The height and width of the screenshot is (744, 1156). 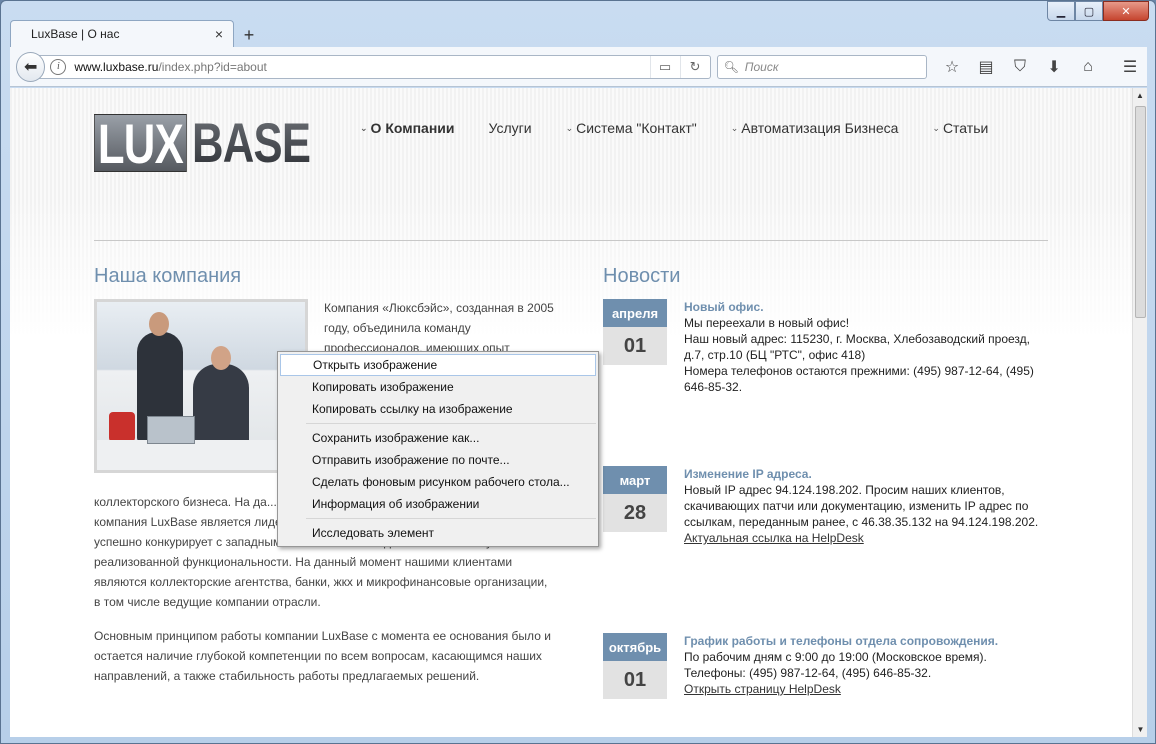 What do you see at coordinates (438, 409) in the screenshot?
I see `ctx-copy-image-link: Копировать ссылку на изображение` at bounding box center [438, 409].